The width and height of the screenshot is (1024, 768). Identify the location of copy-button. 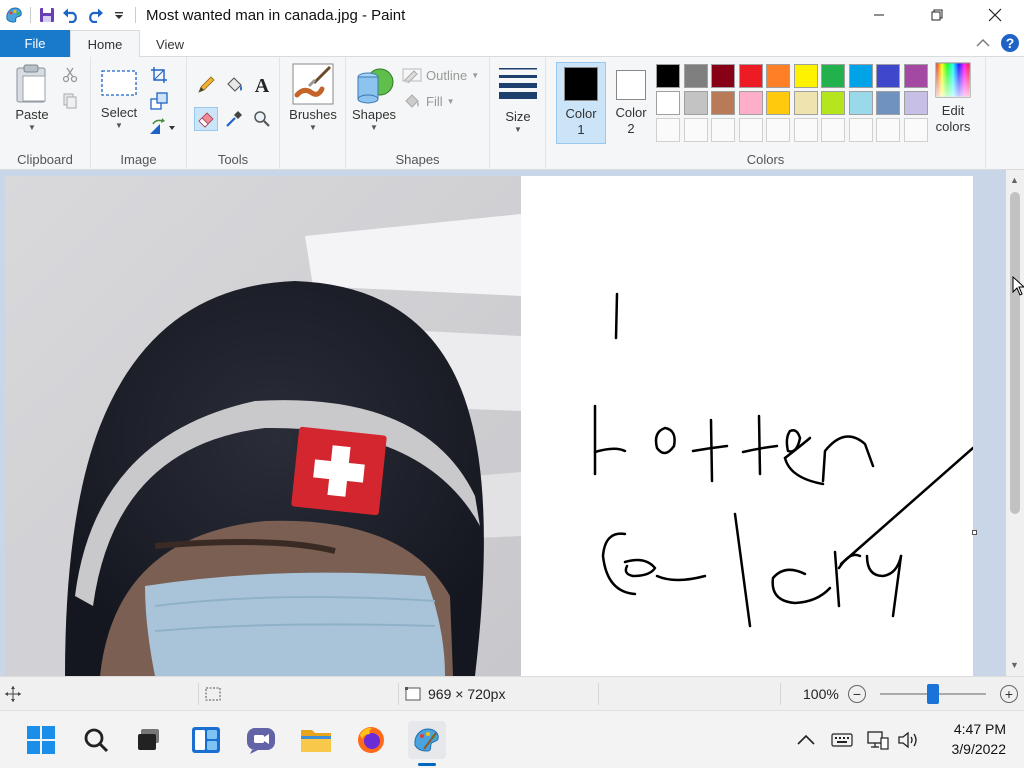
(70, 101).